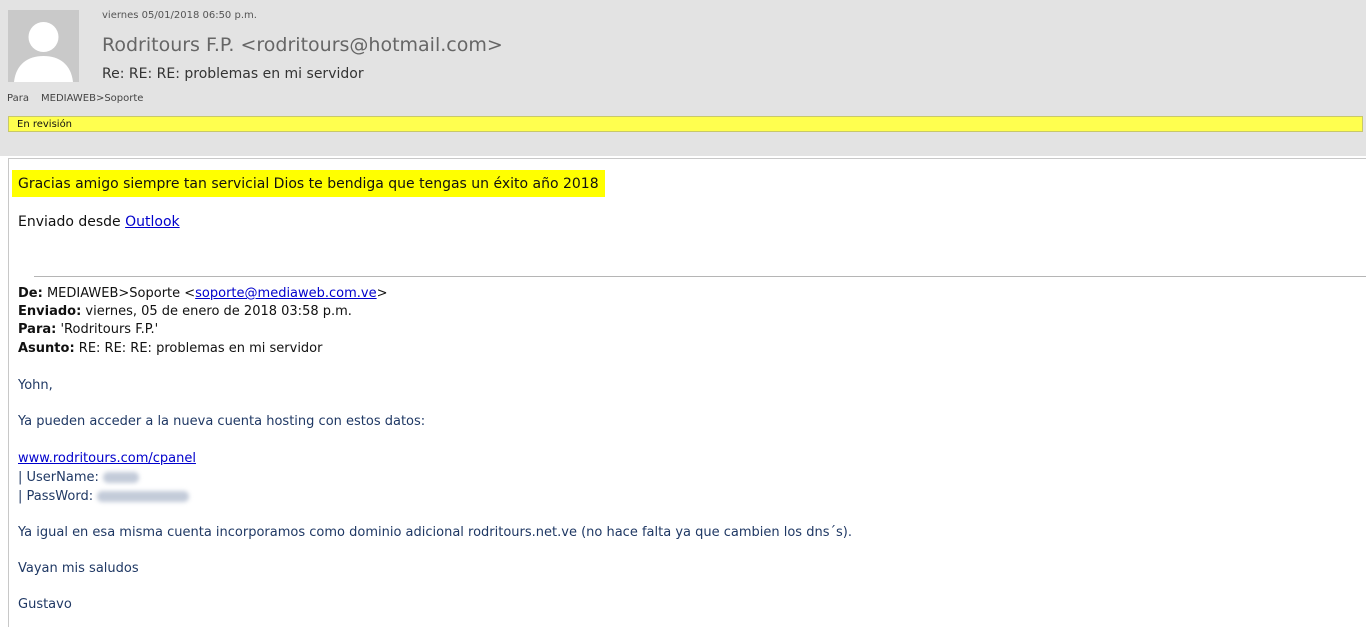  Describe the element at coordinates (45, 124) in the screenshot. I see `flag-status-text: En revisión` at that location.